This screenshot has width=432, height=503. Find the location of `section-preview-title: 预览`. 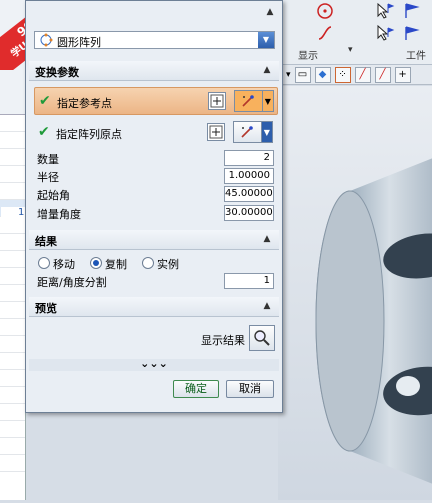

section-preview-title: 预览 is located at coordinates (46, 308).